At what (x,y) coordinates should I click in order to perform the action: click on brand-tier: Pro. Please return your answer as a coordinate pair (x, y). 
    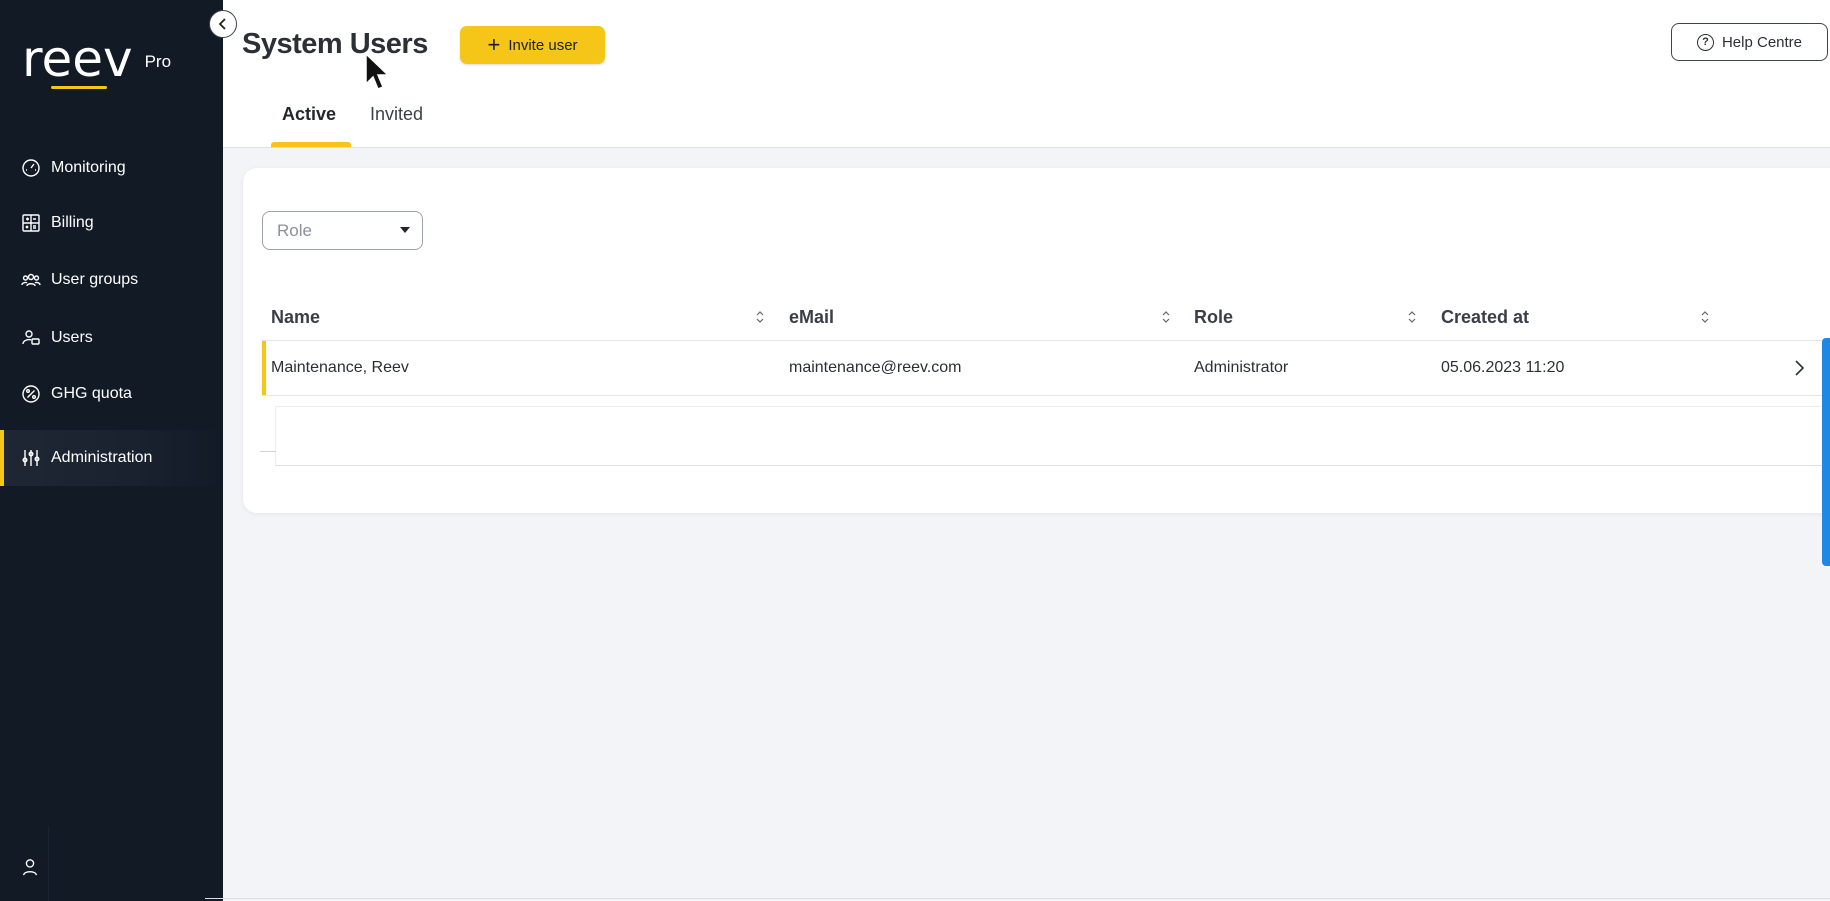
    Looking at the image, I should click on (158, 61).